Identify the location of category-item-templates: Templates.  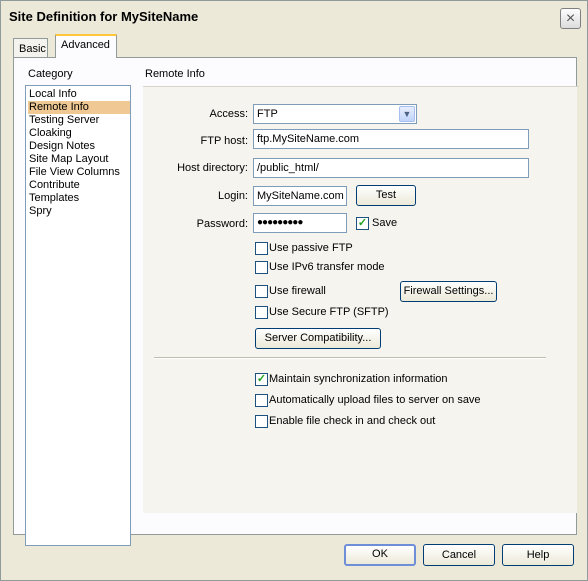
(79, 198).